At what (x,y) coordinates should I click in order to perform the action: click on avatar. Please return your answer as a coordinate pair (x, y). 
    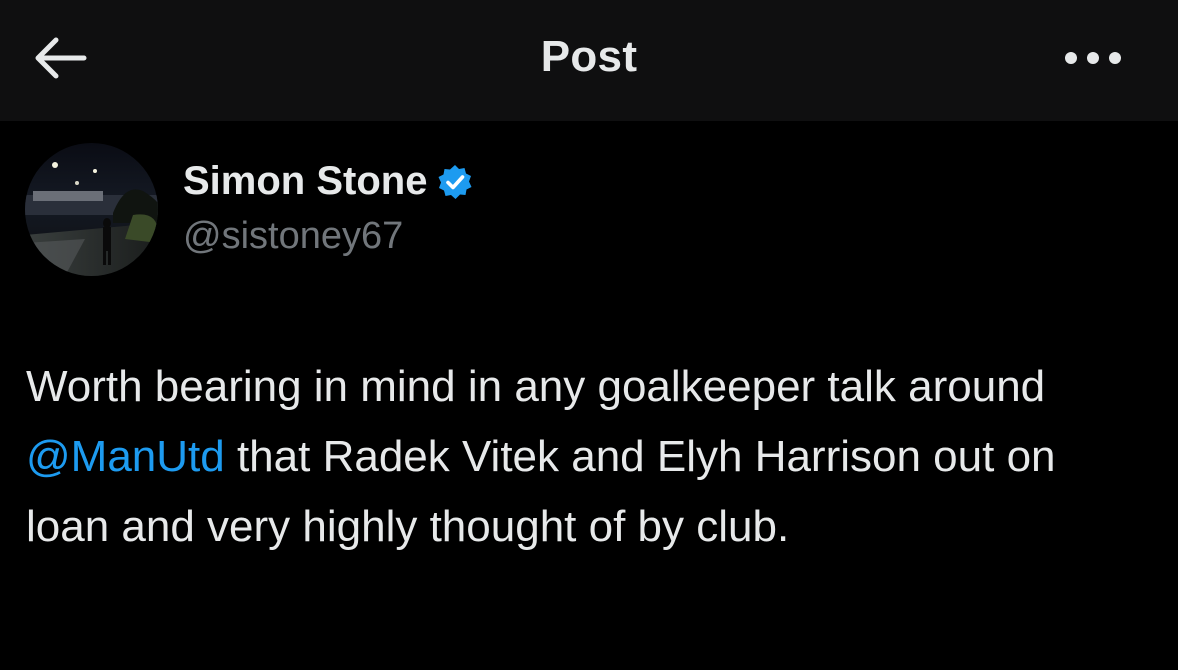
    Looking at the image, I should click on (91, 209).